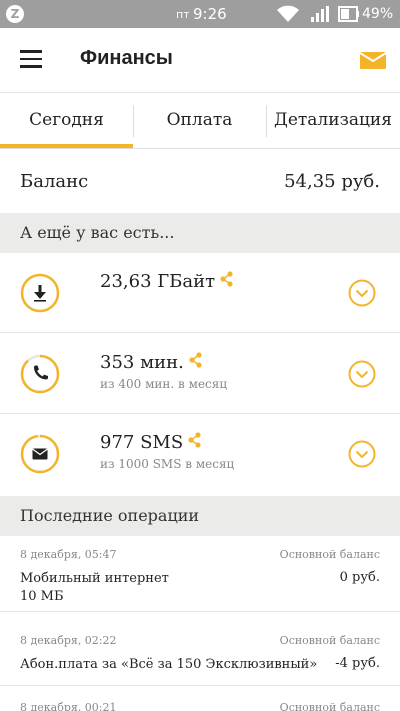  What do you see at coordinates (359, 577) in the screenshot?
I see `operation-amount: 0 руб.` at bounding box center [359, 577].